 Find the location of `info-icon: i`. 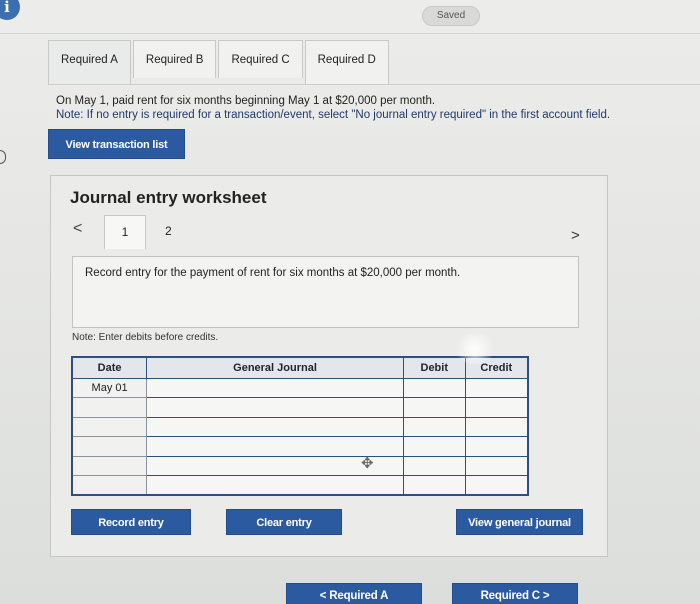

info-icon: i is located at coordinates (10, 10).